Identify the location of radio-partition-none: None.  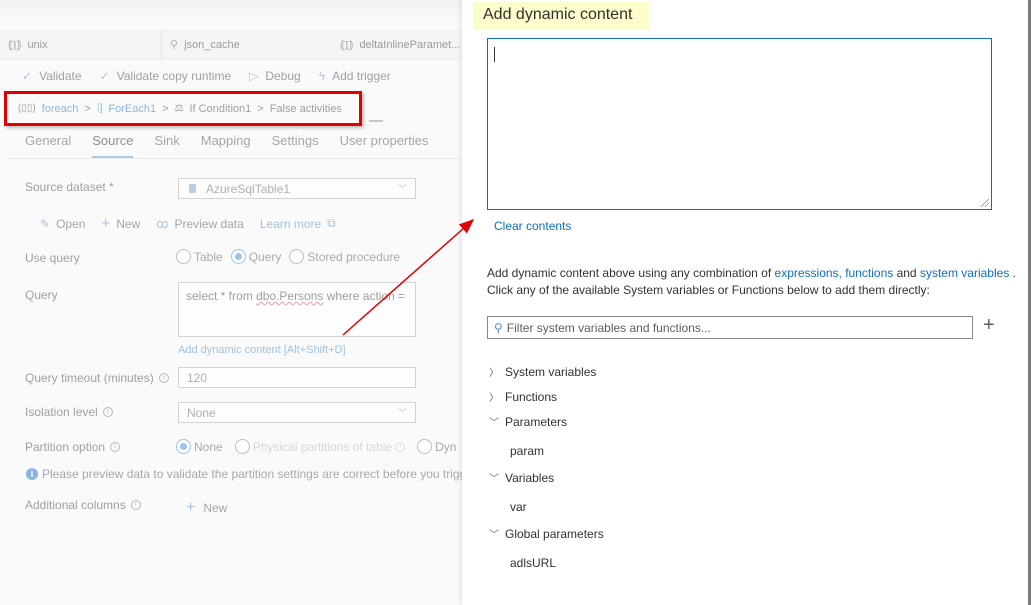
(199, 446).